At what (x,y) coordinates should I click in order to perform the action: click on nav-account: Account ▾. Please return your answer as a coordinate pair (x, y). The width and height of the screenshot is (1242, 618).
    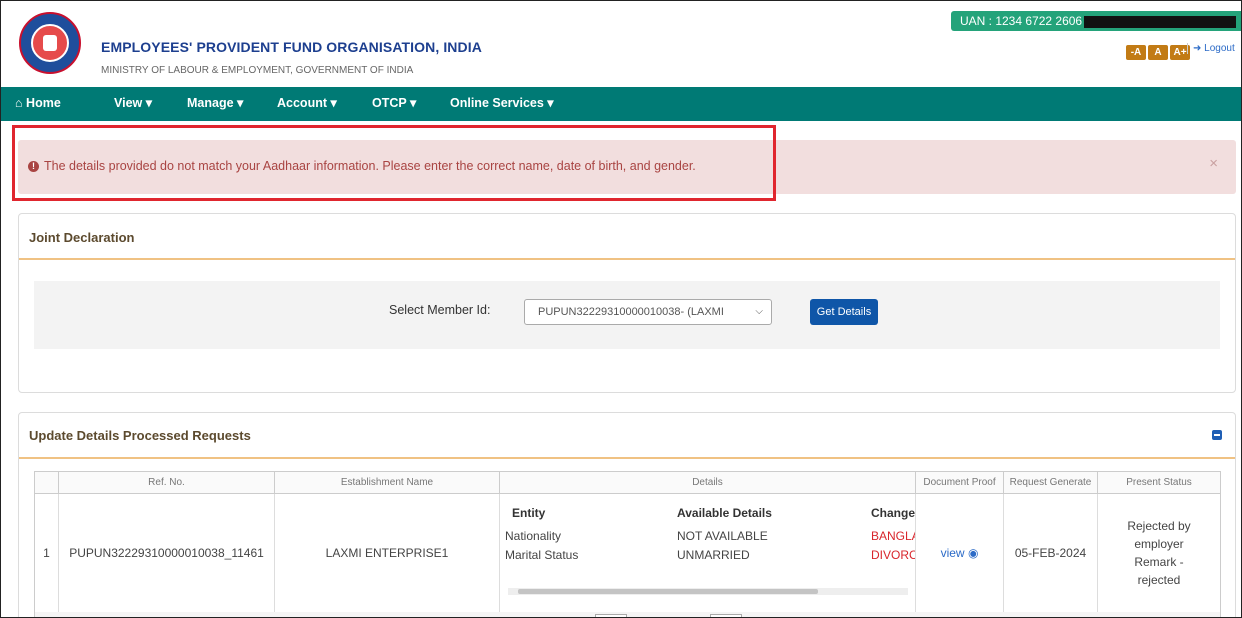
    Looking at the image, I should click on (307, 104).